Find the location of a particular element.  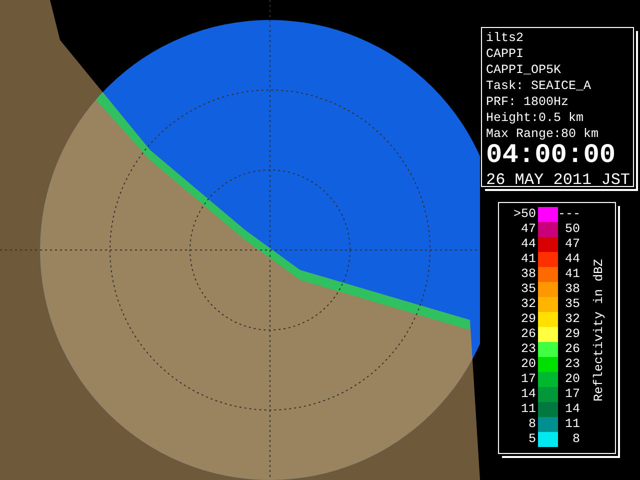

info-line: Max Range:80 km is located at coordinates (543, 134).